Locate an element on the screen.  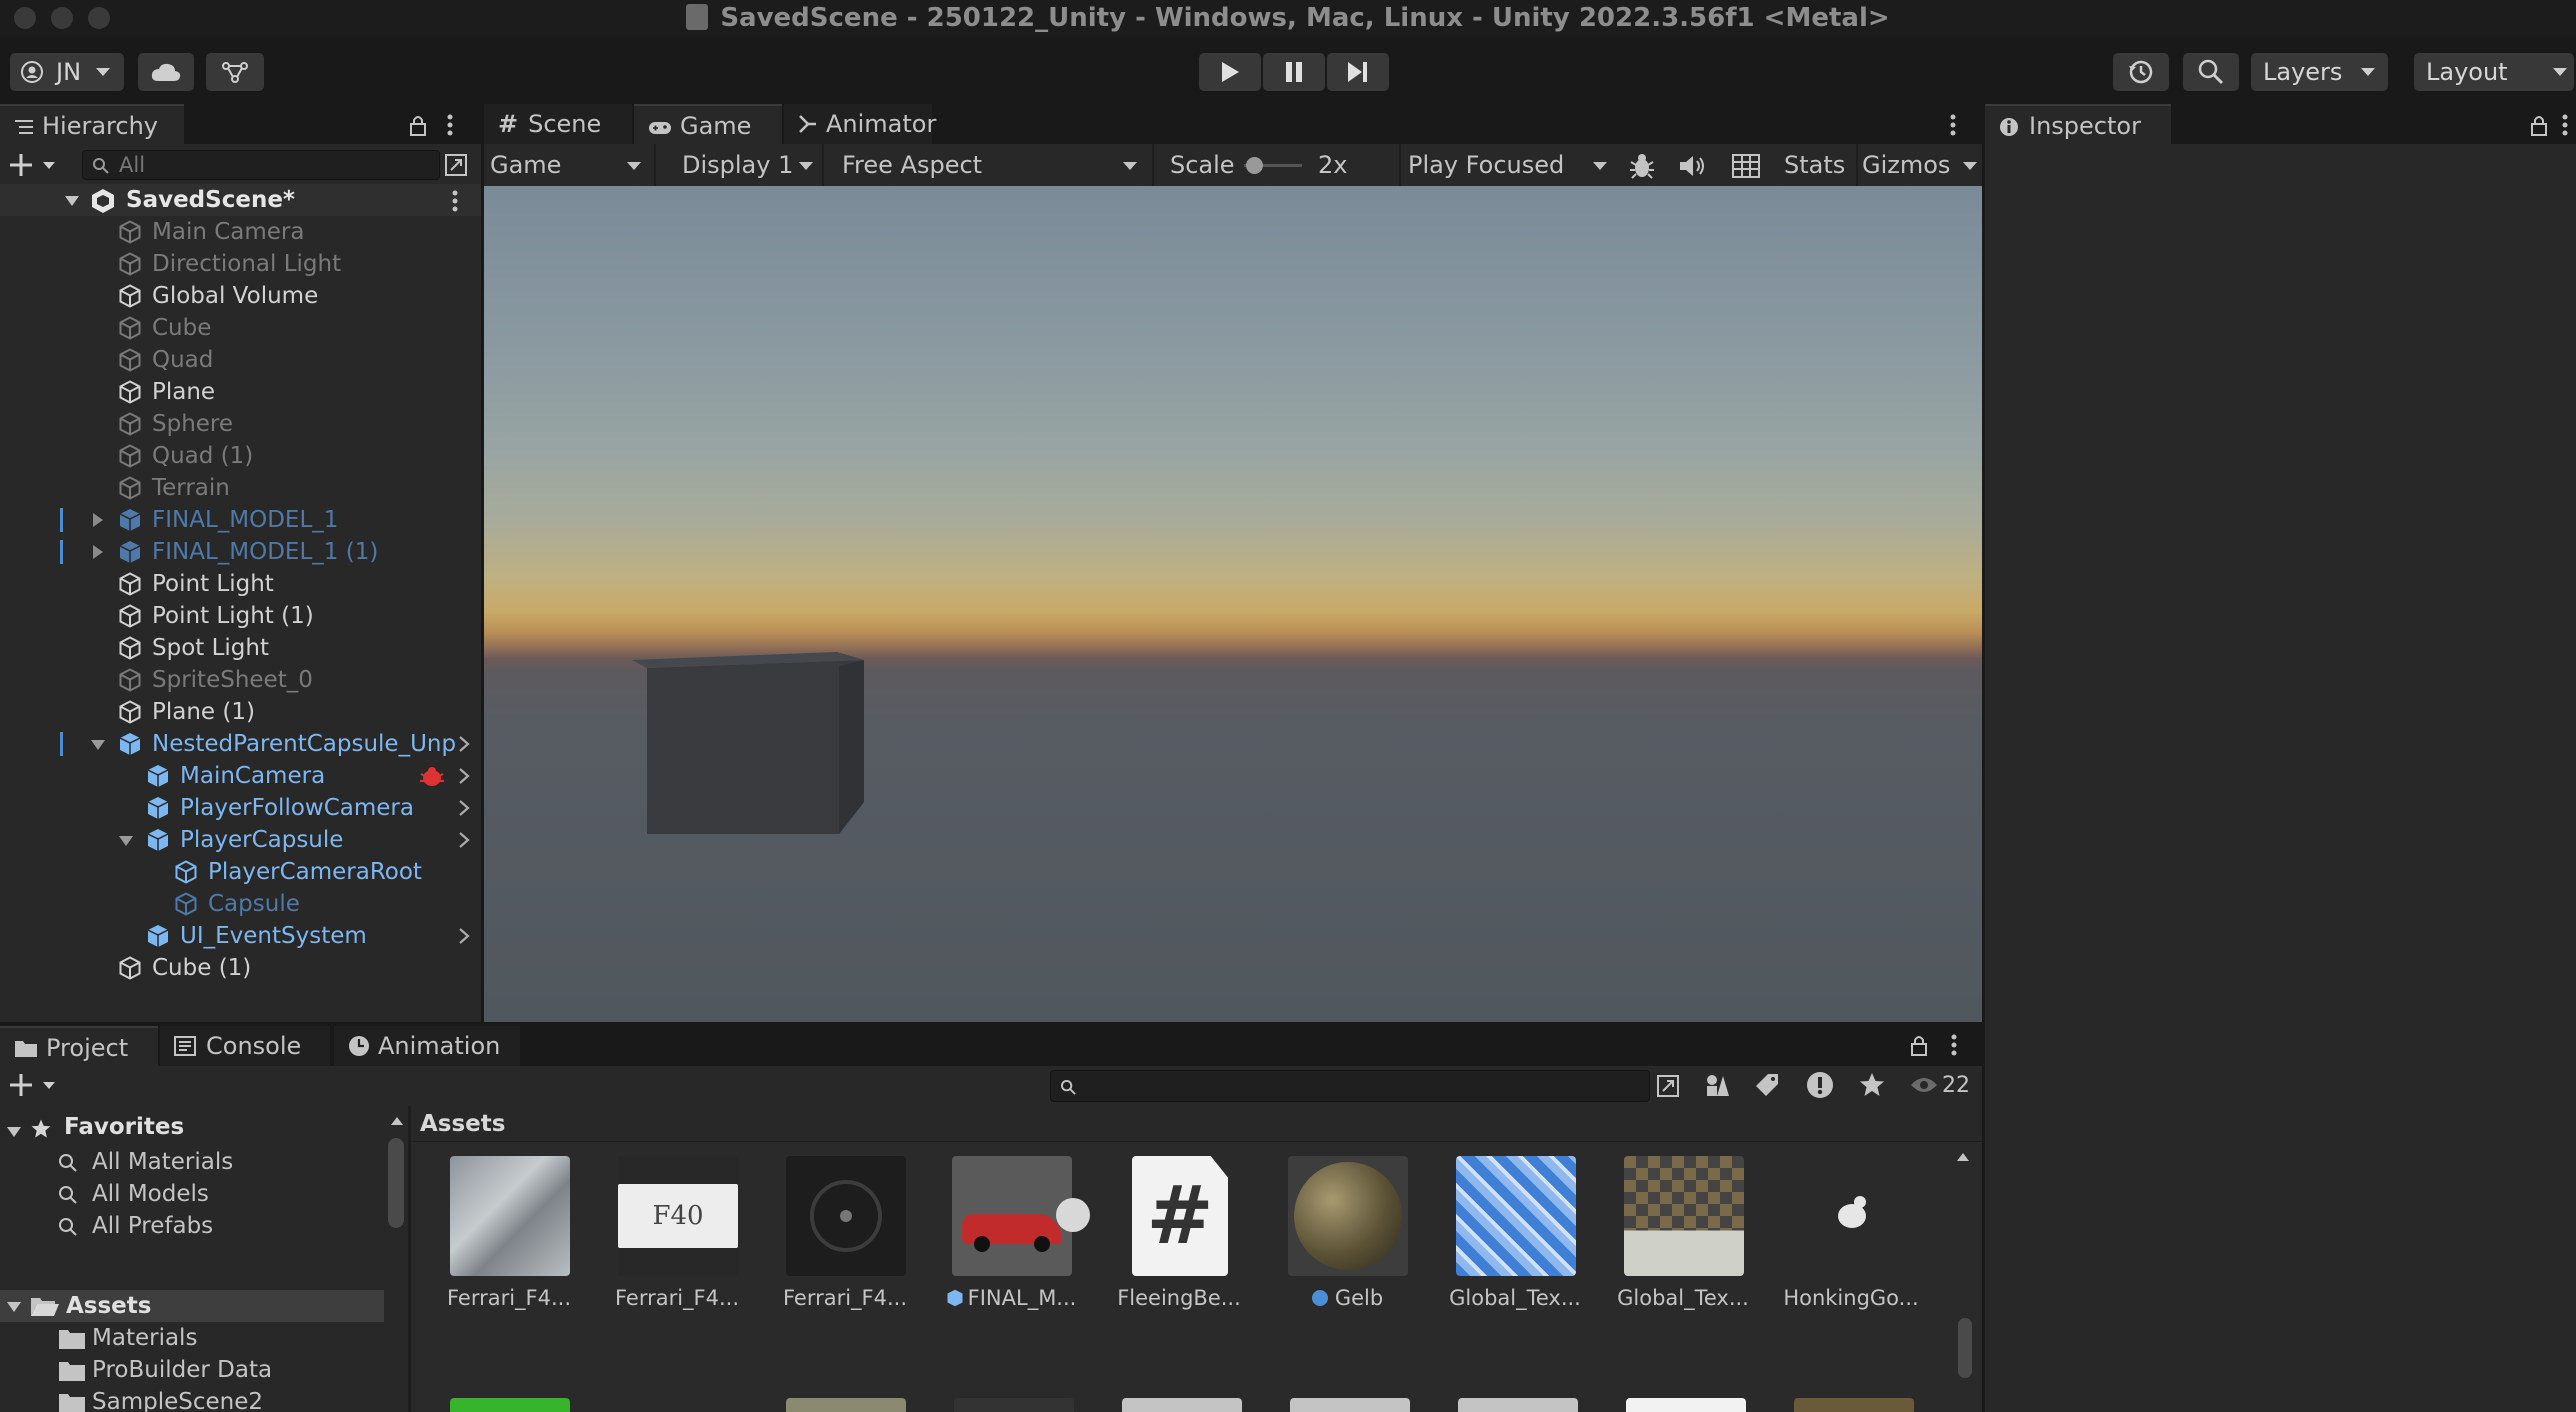
stats-button: Stats is located at coordinates (1814, 165).